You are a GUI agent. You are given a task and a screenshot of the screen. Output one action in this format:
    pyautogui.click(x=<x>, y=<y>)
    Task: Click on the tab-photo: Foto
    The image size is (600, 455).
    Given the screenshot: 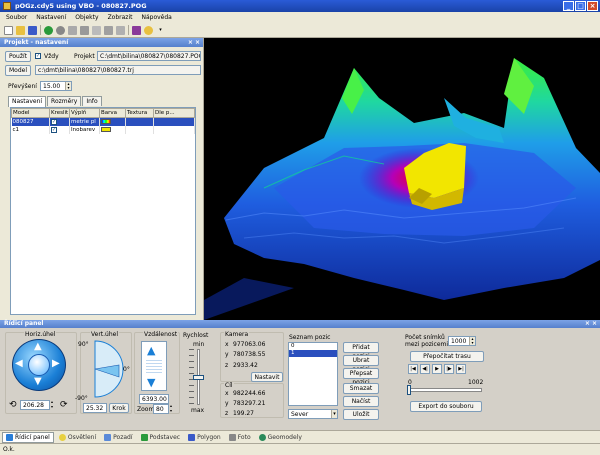 What is the action you would take?
    pyautogui.click(x=240, y=437)
    